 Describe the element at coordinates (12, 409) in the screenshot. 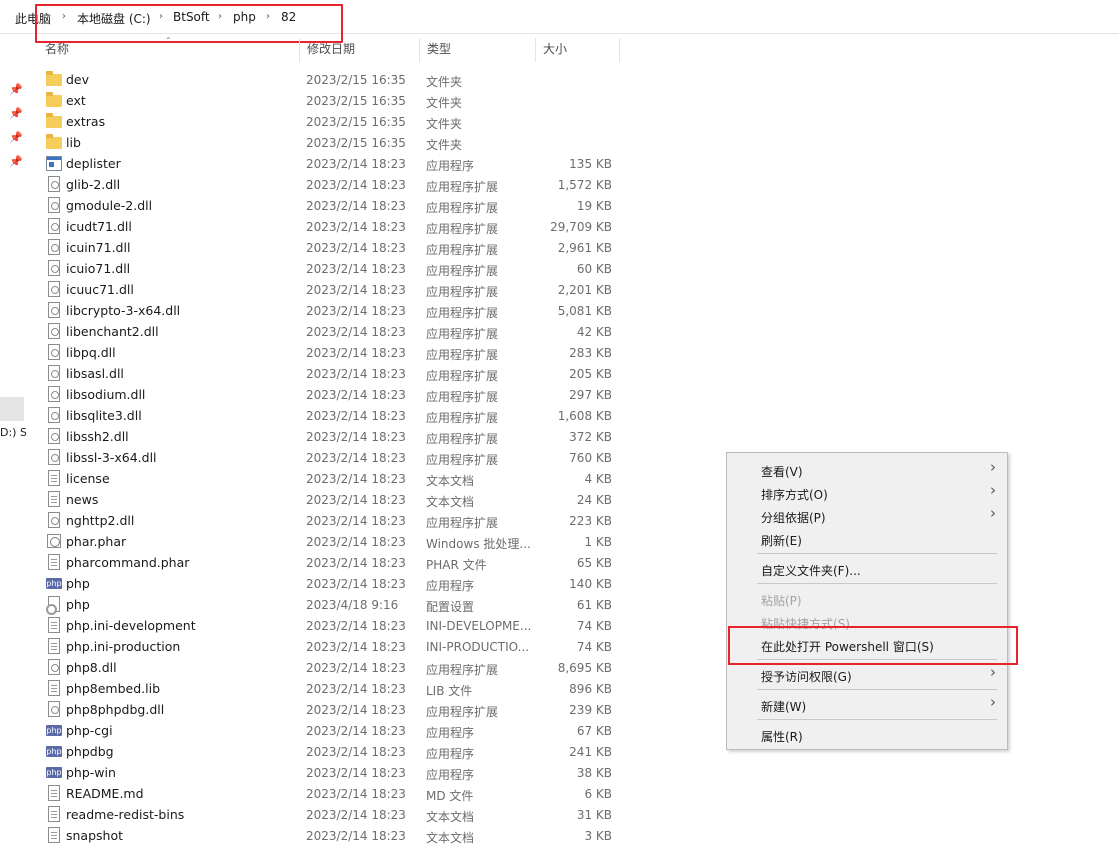

I see `nav-item-selected` at that location.